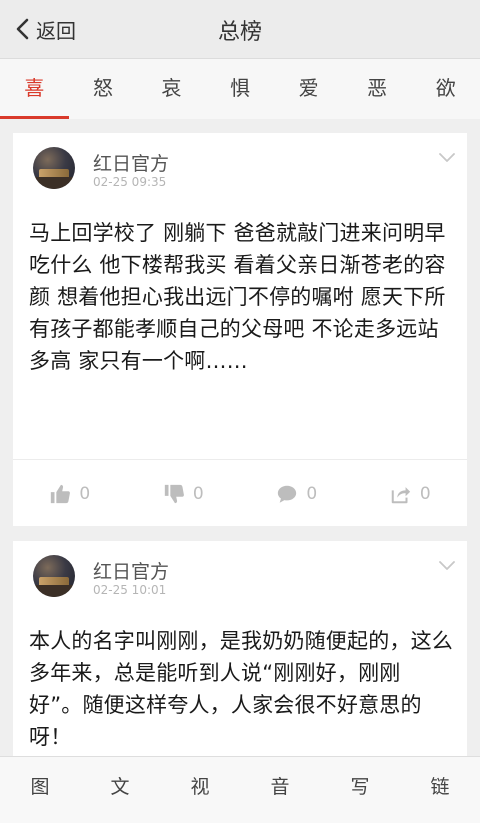 The width and height of the screenshot is (480, 823). I want to click on thumbs-up-icon, so click(61, 493).